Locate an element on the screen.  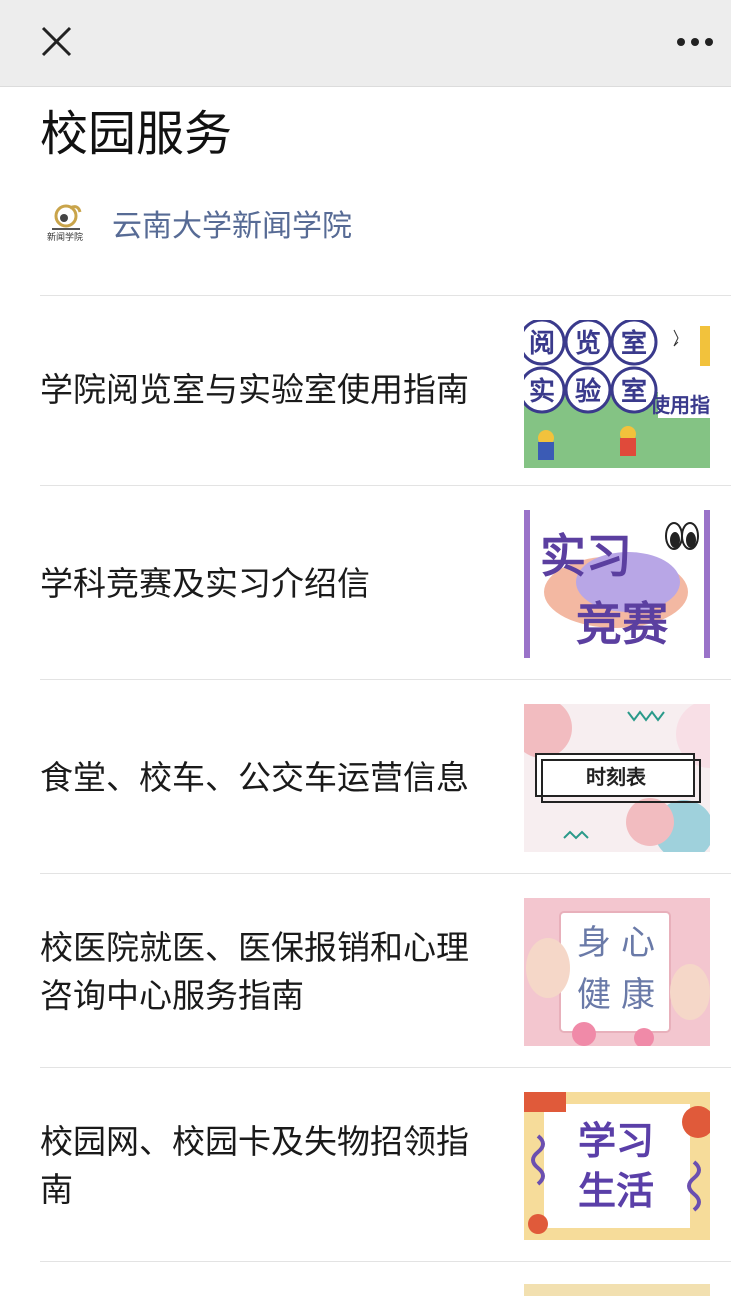
list-item-title-line: 校医院就医、医保报销和心理 is located at coordinates (254, 947).